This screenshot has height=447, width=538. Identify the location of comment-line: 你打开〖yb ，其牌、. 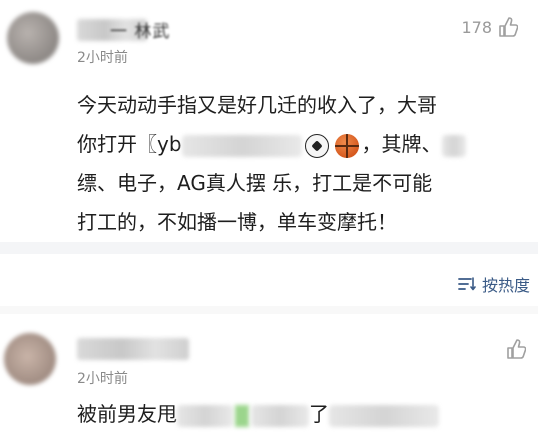
(297, 144).